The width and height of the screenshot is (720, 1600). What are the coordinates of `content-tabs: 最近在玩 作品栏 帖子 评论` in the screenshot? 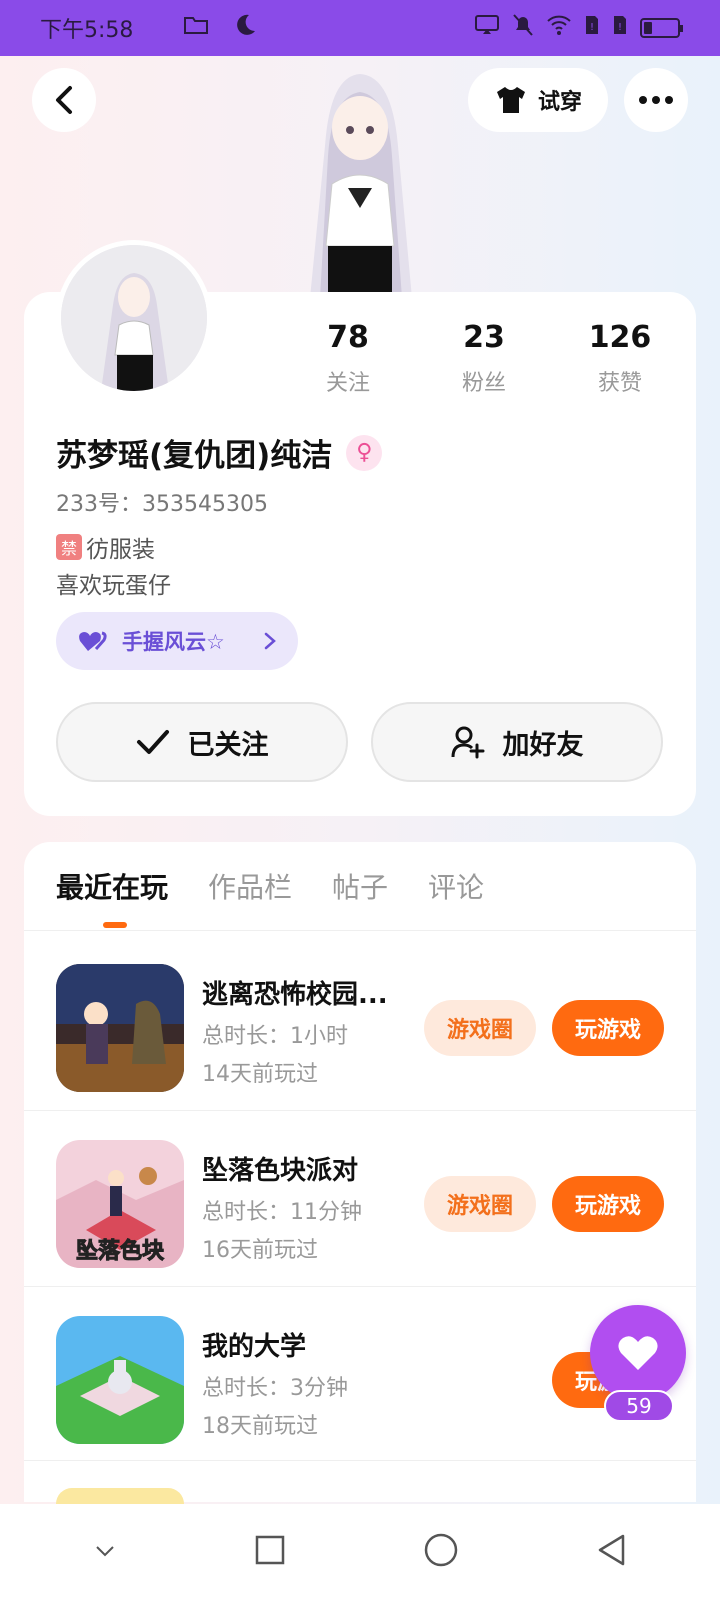 It's located at (270, 886).